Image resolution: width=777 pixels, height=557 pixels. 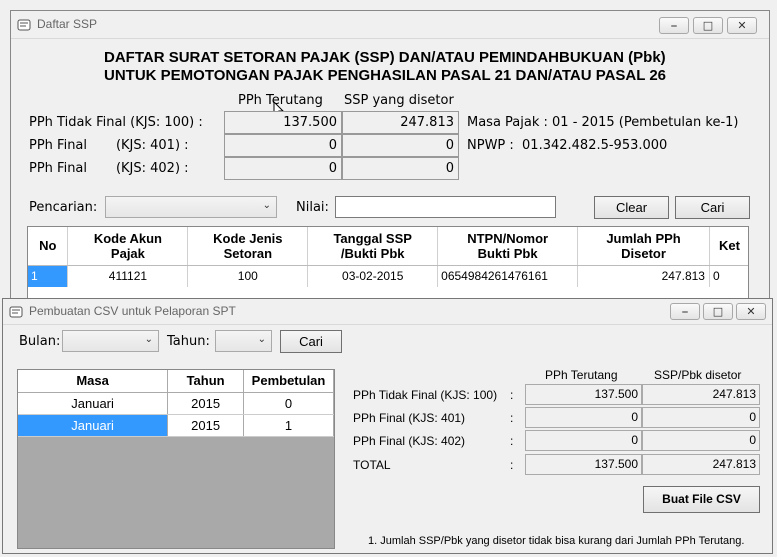 What do you see at coordinates (581, 375) in the screenshot?
I see `col-pph-terutang: PPh Terutang` at bounding box center [581, 375].